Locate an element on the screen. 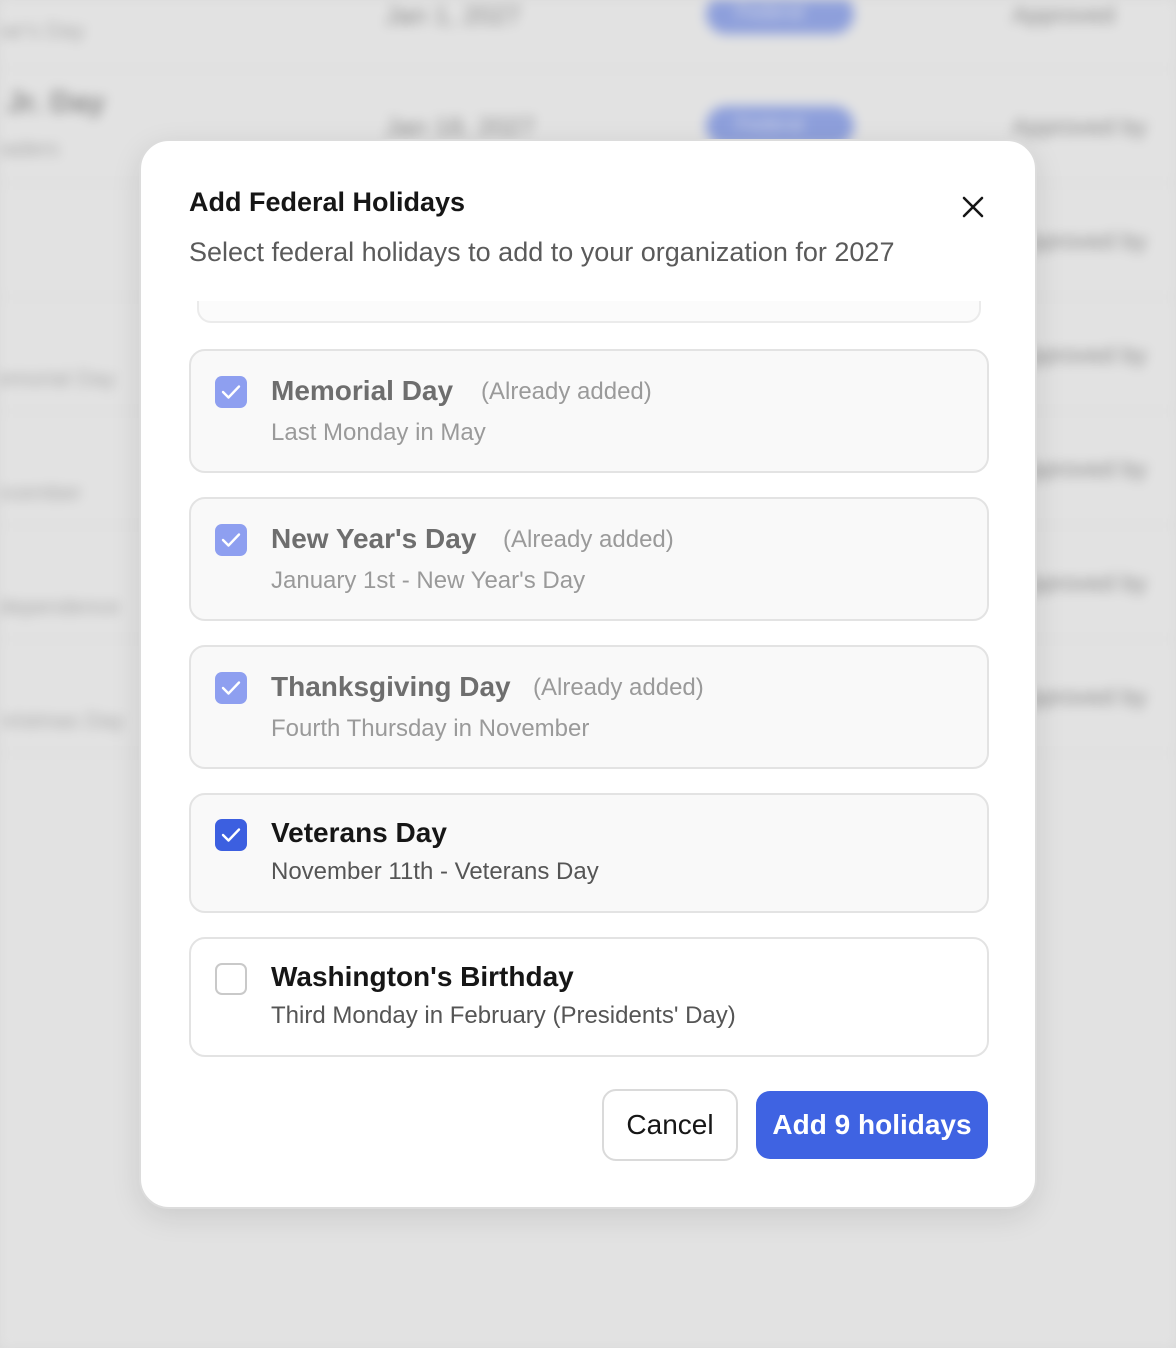 Image resolution: width=1176 pixels, height=1348 pixels. holiday-name: Memorial Day is located at coordinates (362, 390).